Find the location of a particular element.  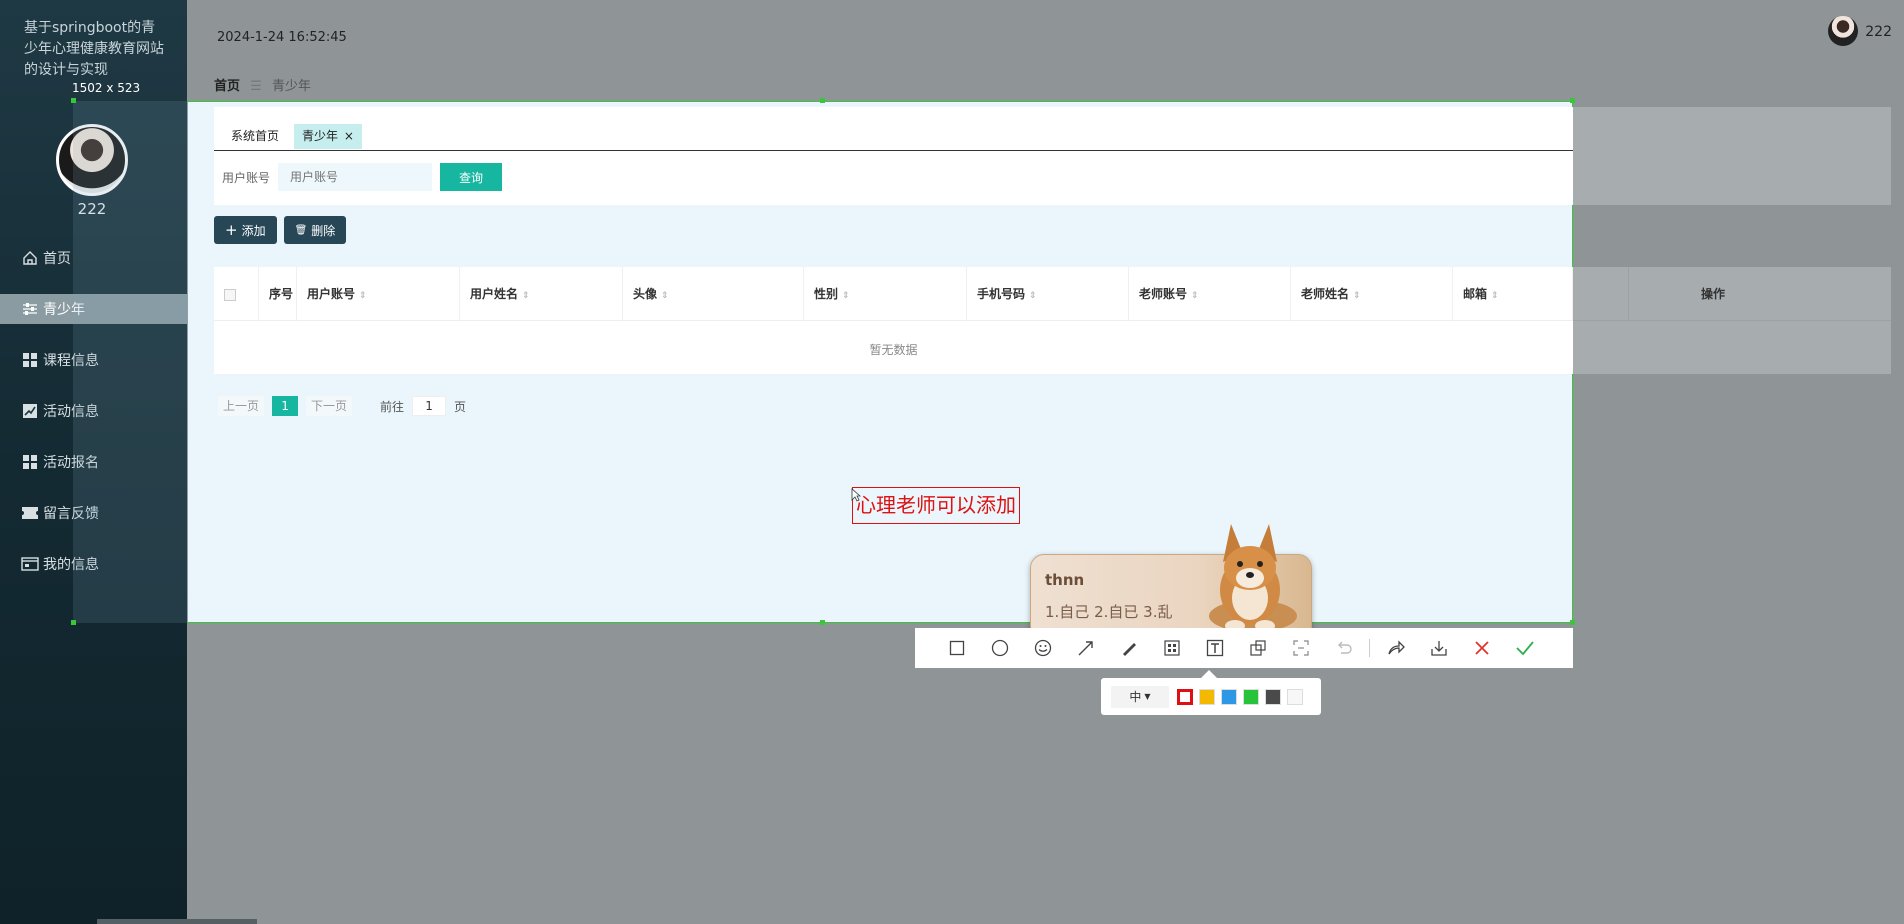

ime-candidates: 1.自己 2.自已 3.乱 is located at coordinates (1108, 611).